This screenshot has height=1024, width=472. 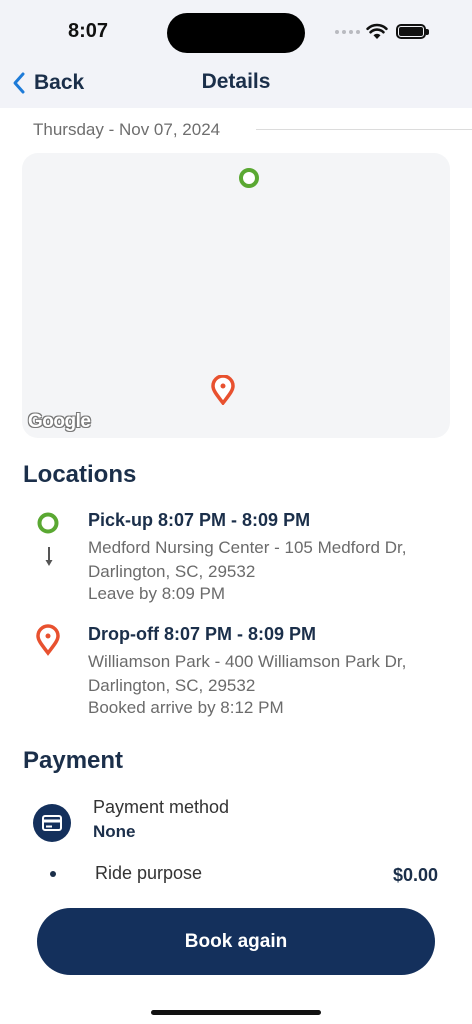 I want to click on cellular-signal-icon, so click(x=347, y=32).